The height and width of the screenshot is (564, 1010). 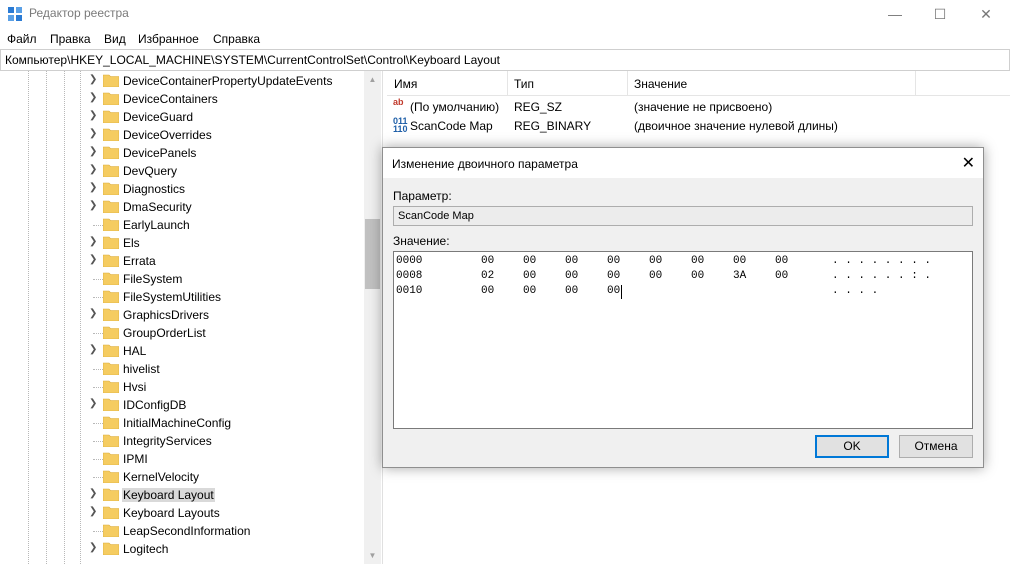 What do you see at coordinates (895, 14) in the screenshot?
I see `minimize-button: —` at bounding box center [895, 14].